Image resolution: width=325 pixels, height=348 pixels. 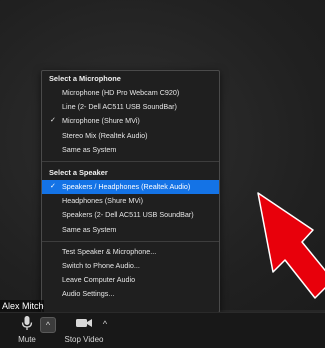 I want to click on red-arrow-shape, so click(x=291, y=245).